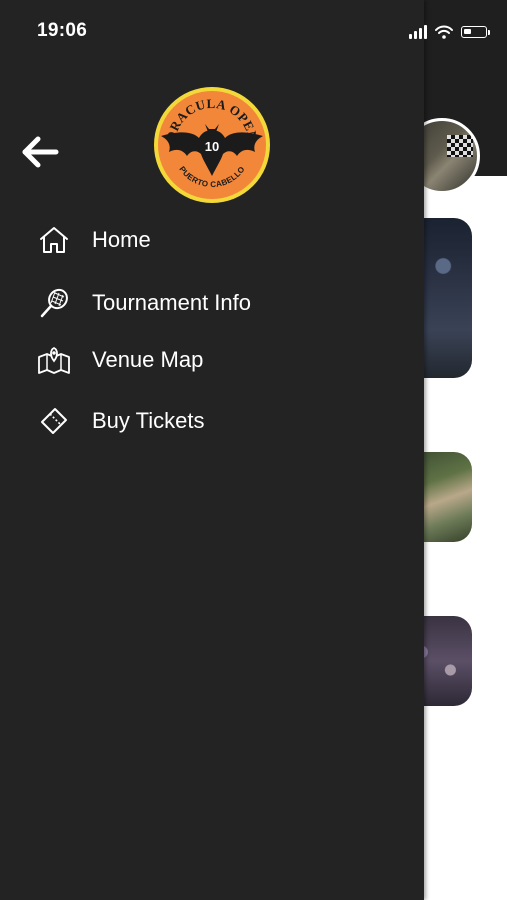 The image size is (507, 900). I want to click on back-button, so click(40, 152).